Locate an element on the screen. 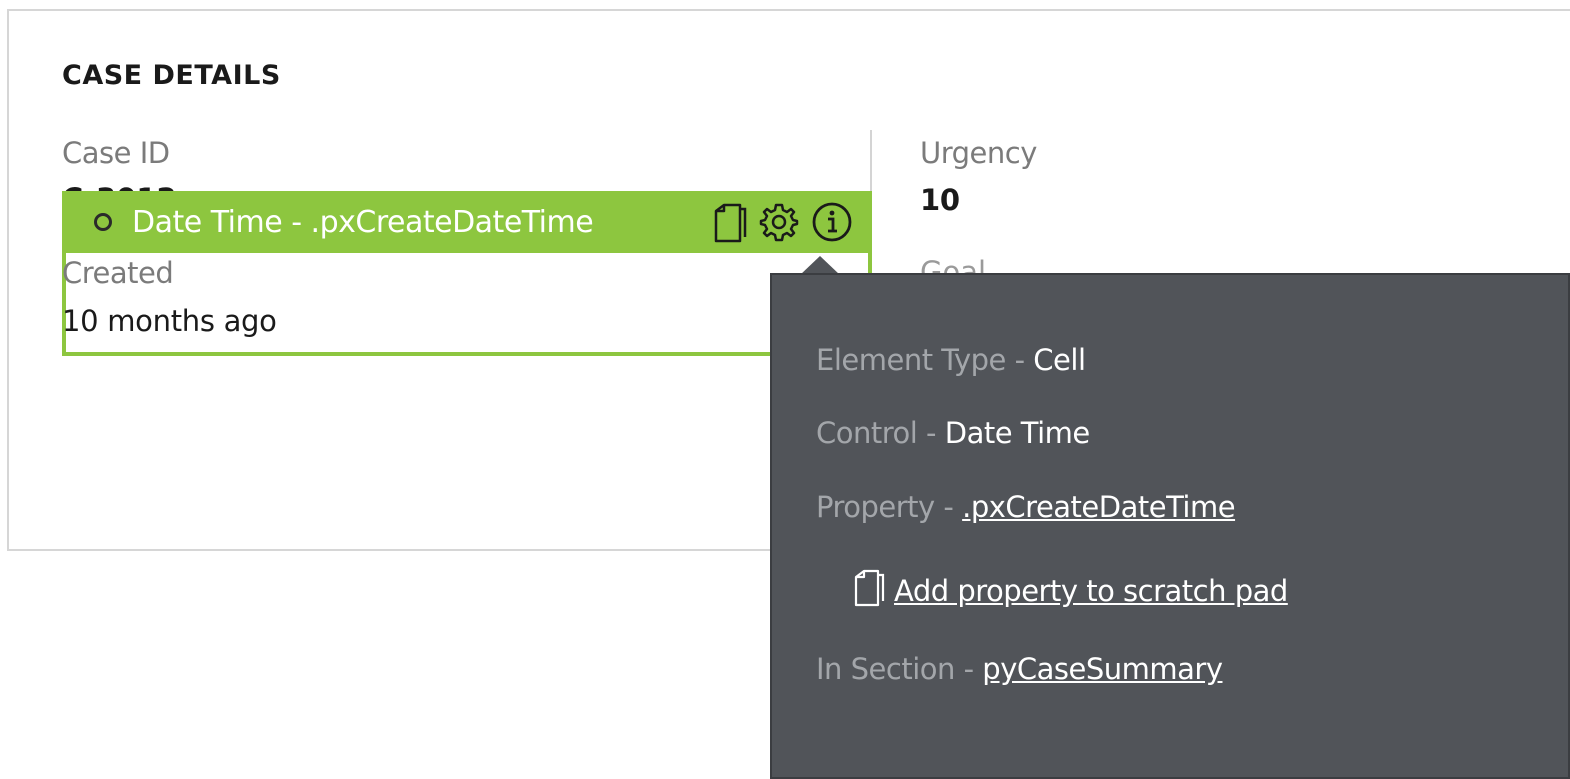  property-key: Property - is located at coordinates (885, 507).